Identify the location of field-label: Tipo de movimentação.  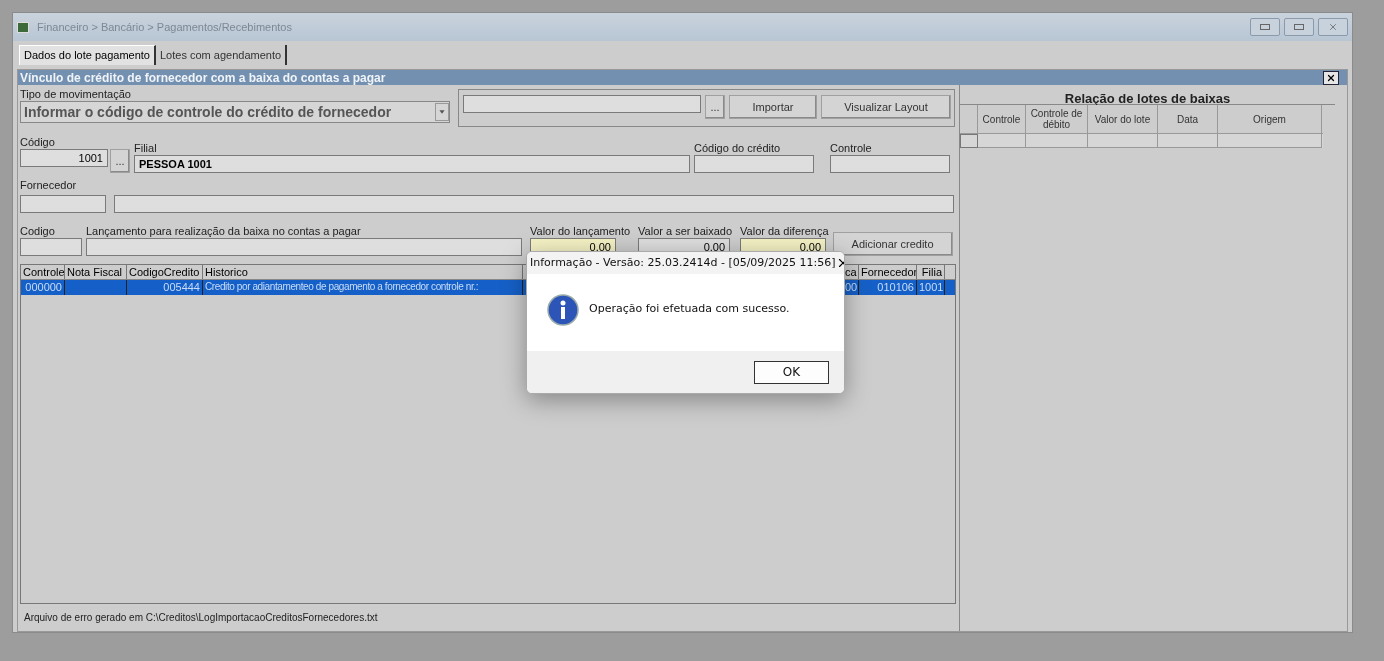
(76, 94).